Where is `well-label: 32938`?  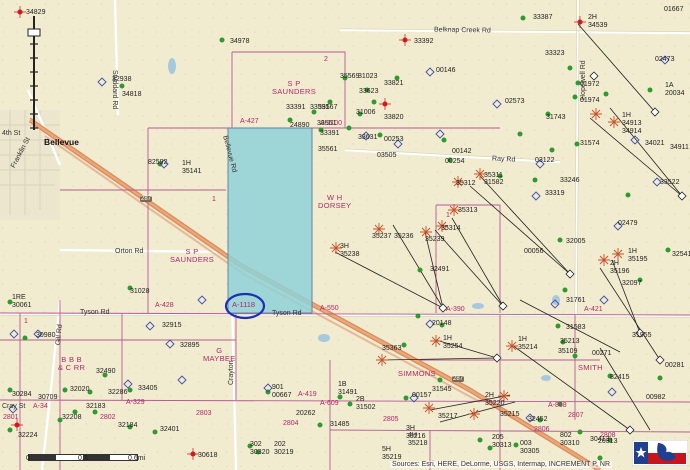
well-label: 32938 is located at coordinates (121, 79).